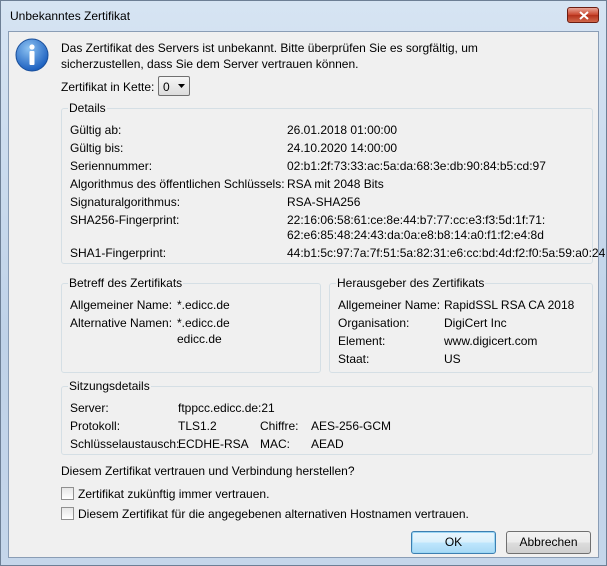 Image resolution: width=607 pixels, height=566 pixels. What do you see at coordinates (453, 542) in the screenshot?
I see `ok-button: OK` at bounding box center [453, 542].